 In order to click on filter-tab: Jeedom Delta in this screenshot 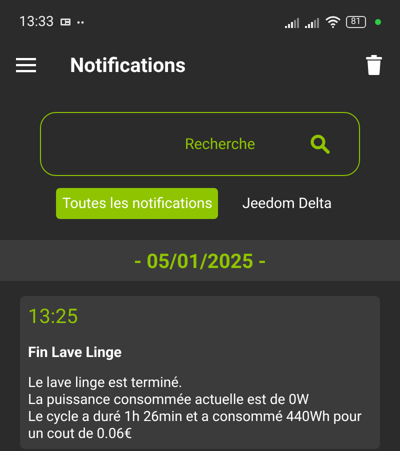, I will do `click(287, 203)`.